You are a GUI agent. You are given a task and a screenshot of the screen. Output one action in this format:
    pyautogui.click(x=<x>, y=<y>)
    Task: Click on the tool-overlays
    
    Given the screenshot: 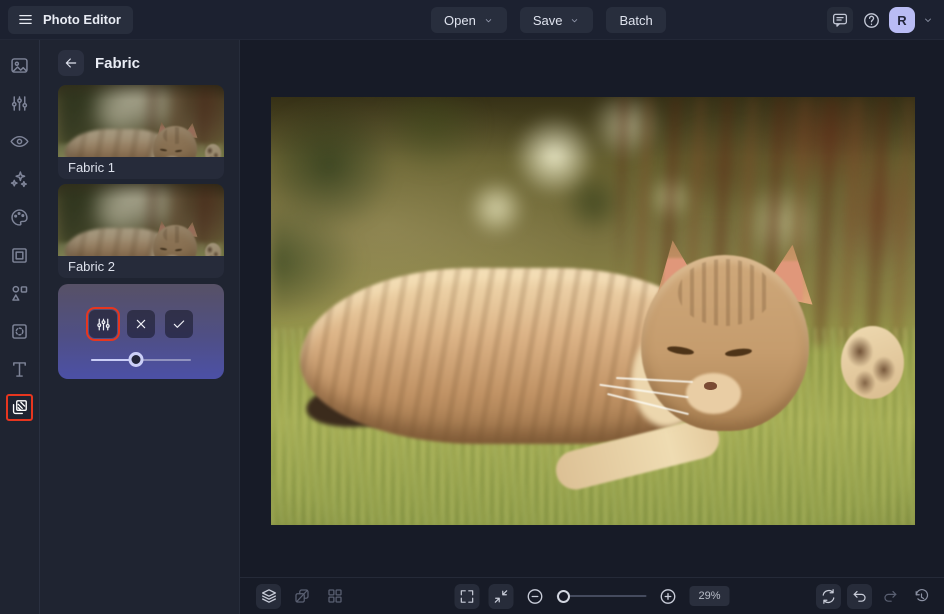 What is the action you would take?
    pyautogui.click(x=19, y=407)
    